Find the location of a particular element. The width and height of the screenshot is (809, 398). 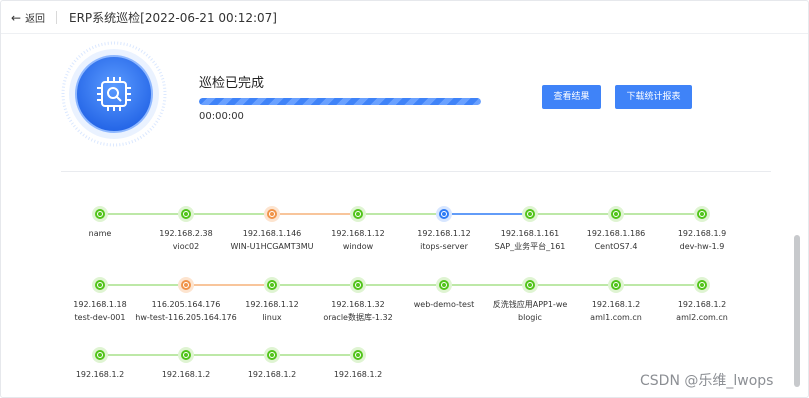

vertical-scrollbar is located at coordinates (797, 311).